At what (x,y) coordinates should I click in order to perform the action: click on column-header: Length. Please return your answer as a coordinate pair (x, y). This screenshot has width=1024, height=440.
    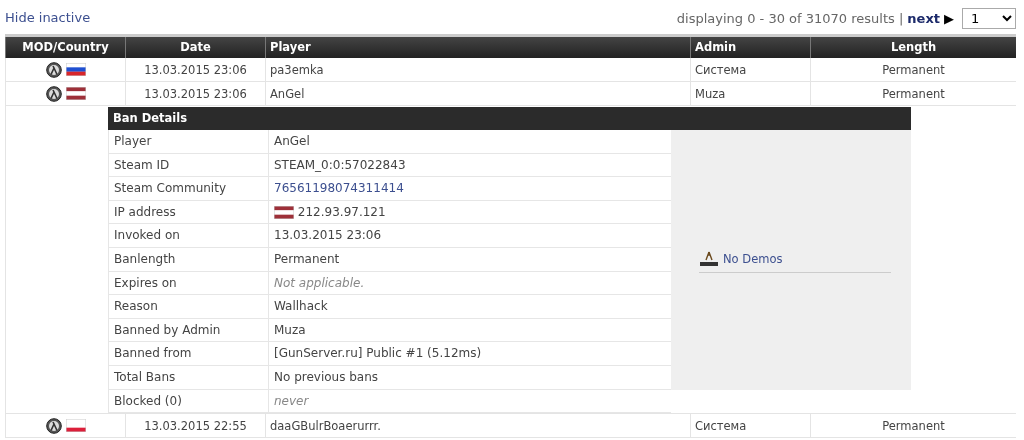
    Looking at the image, I should click on (913, 47).